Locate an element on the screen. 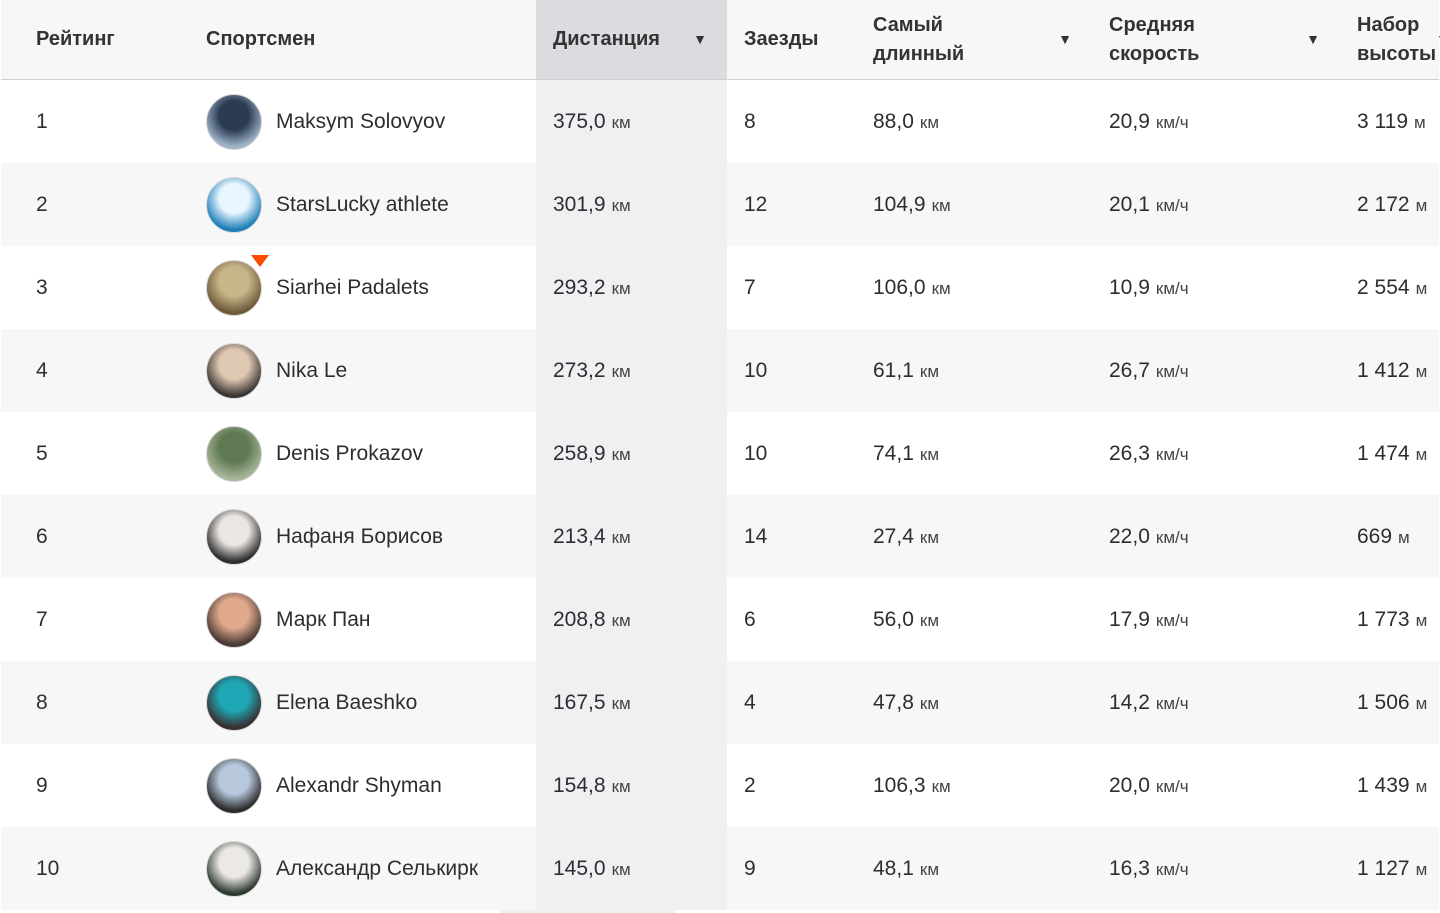 The image size is (1440, 913). header-longest-label: Самый длинный is located at coordinates (919, 39).